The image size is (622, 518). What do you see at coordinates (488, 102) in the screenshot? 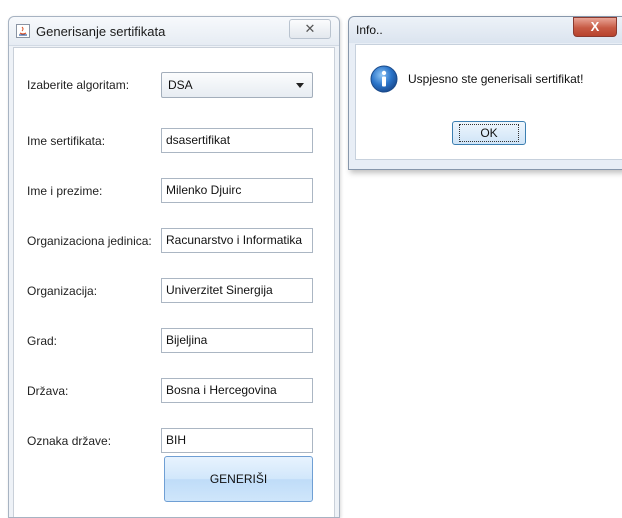
I see `dialog-body: Uspjesno ste generisali sertifikat! OK` at bounding box center [488, 102].